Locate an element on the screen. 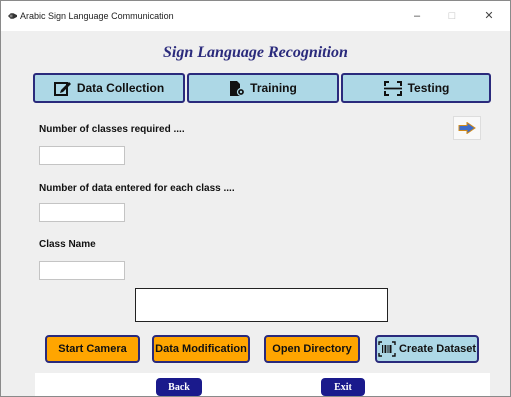 The height and width of the screenshot is (397, 511). window-title: Arabic Sign Language Communication is located at coordinates (97, 16).